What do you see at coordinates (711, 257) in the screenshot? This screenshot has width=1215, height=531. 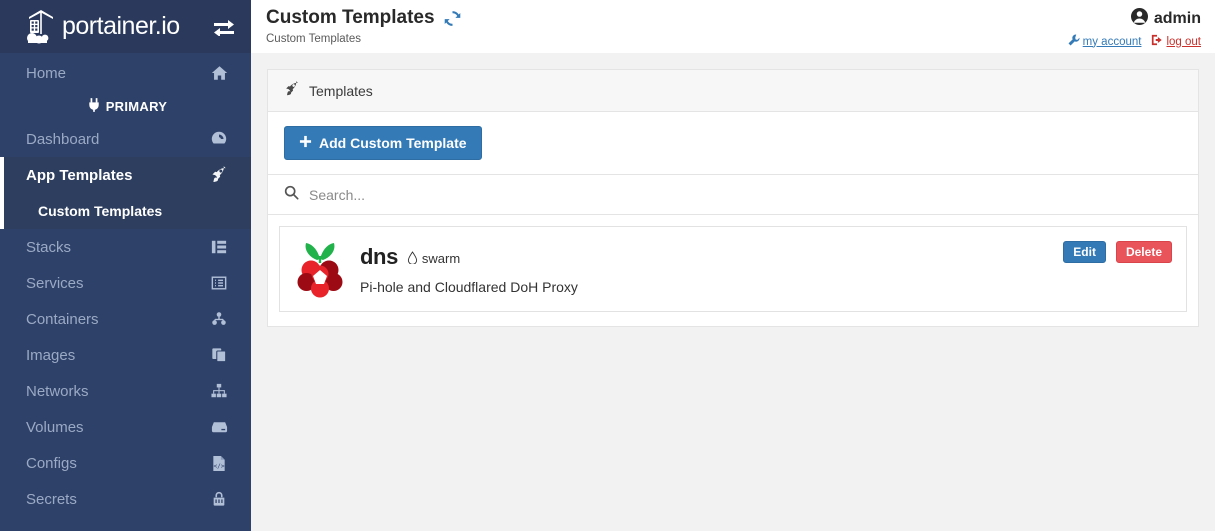 I see `template-title-row: dns swarm` at bounding box center [711, 257].